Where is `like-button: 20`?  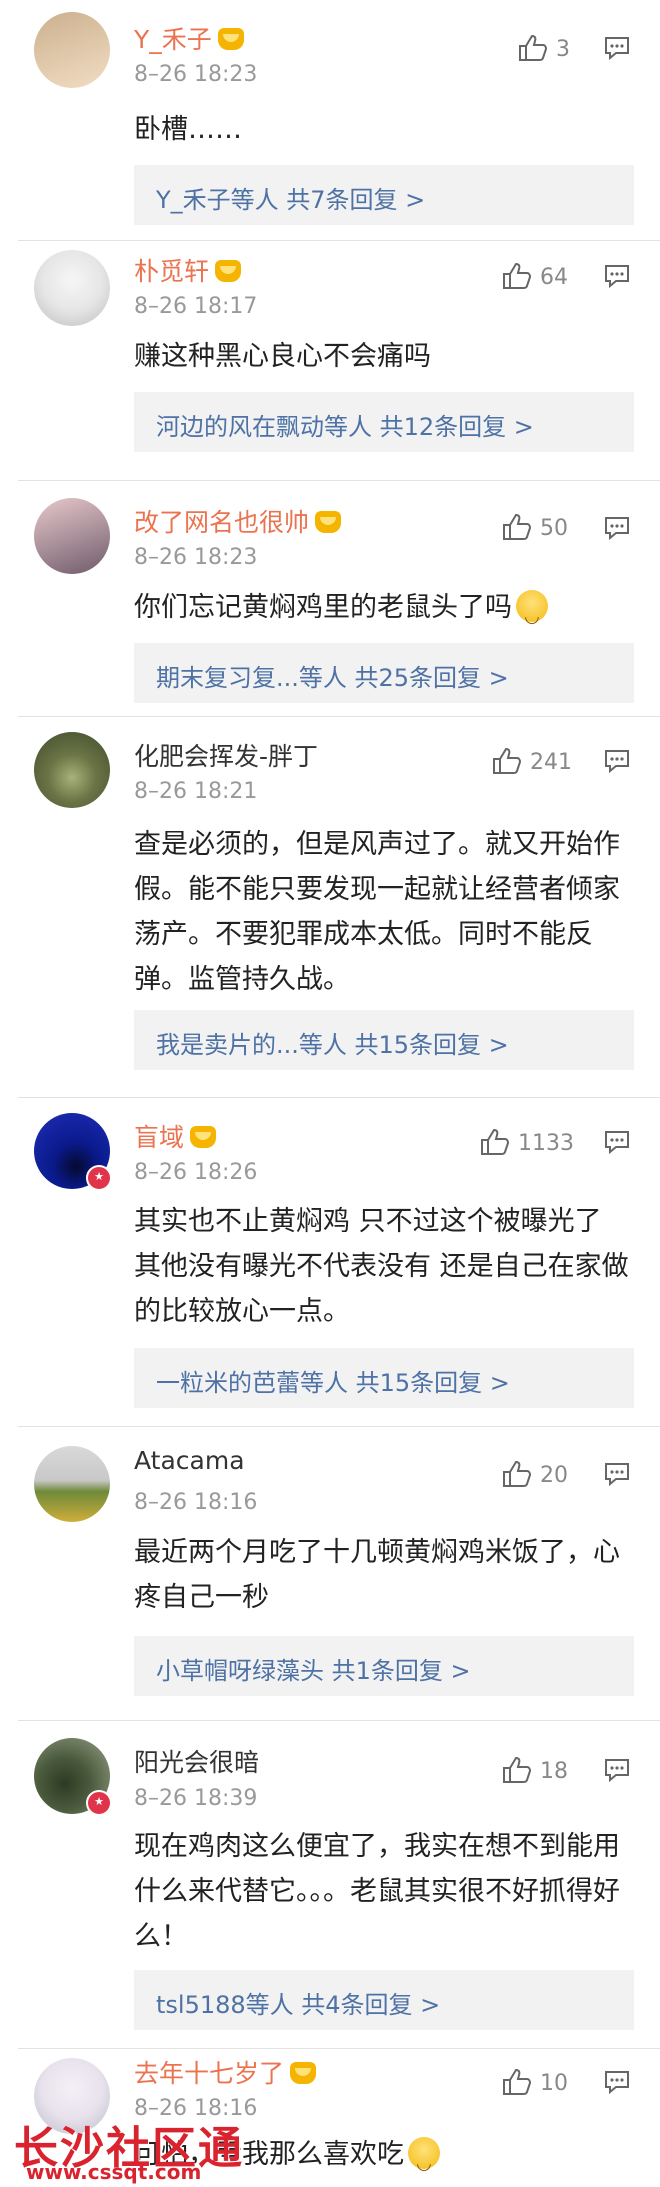
like-button: 20 is located at coordinates (535, 1474).